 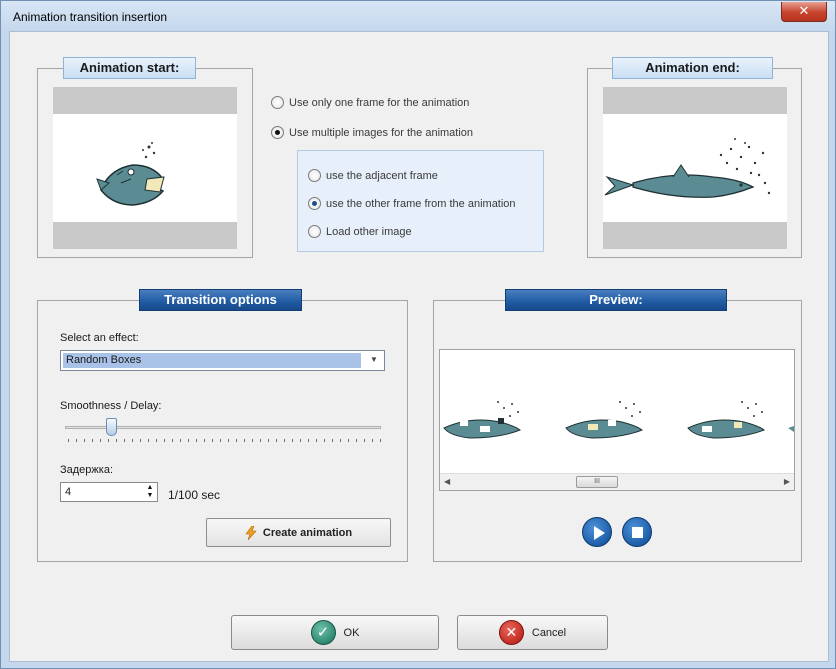 What do you see at coordinates (307, 532) in the screenshot?
I see `create-animation-label: Create animation` at bounding box center [307, 532].